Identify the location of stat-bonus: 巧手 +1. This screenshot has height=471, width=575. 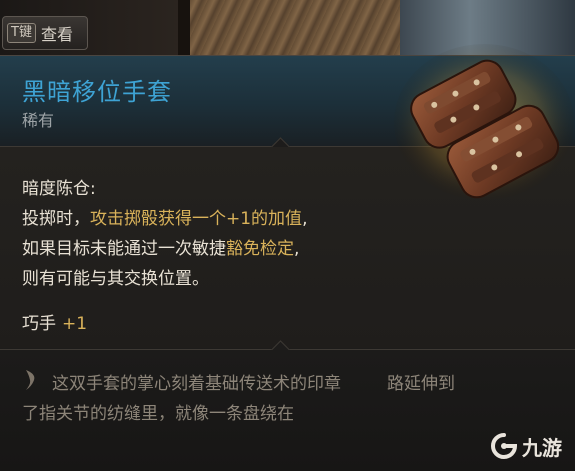
(54, 321).